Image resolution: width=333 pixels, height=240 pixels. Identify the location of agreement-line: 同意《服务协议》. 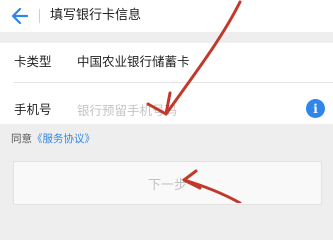
(53, 139).